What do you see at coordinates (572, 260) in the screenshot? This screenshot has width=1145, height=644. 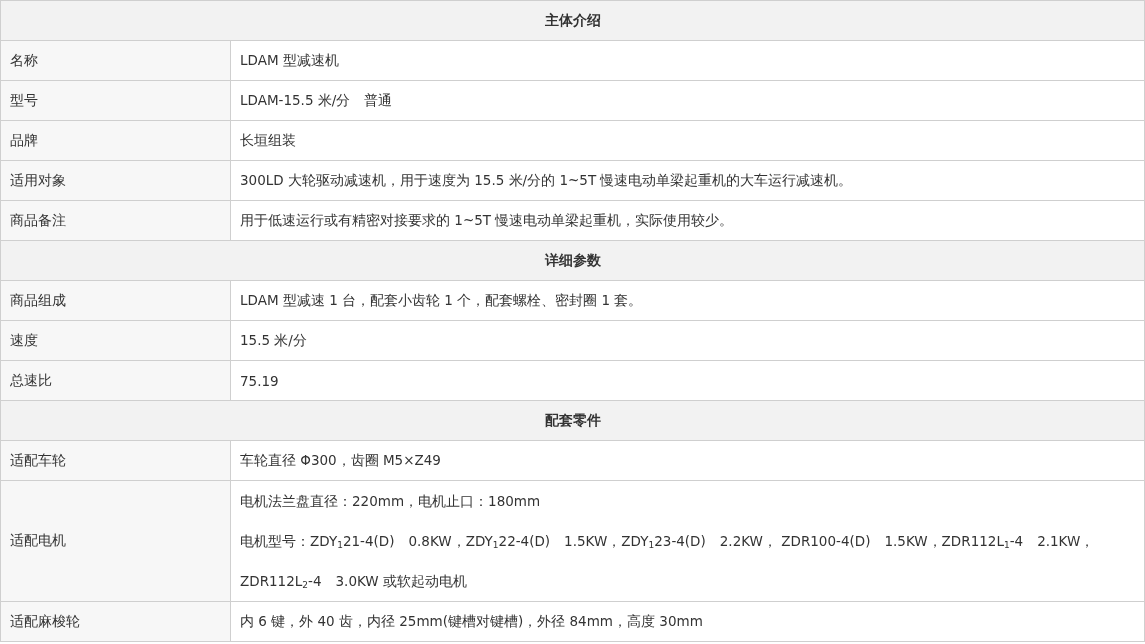 I see `section-heading: 详细参数` at bounding box center [572, 260].